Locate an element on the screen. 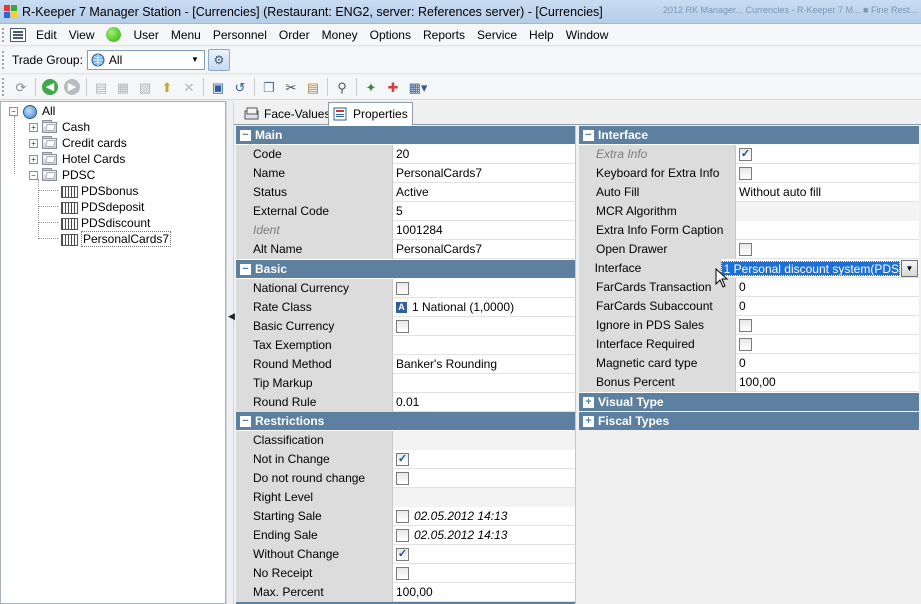  menu-edit: Edit is located at coordinates (46, 35).